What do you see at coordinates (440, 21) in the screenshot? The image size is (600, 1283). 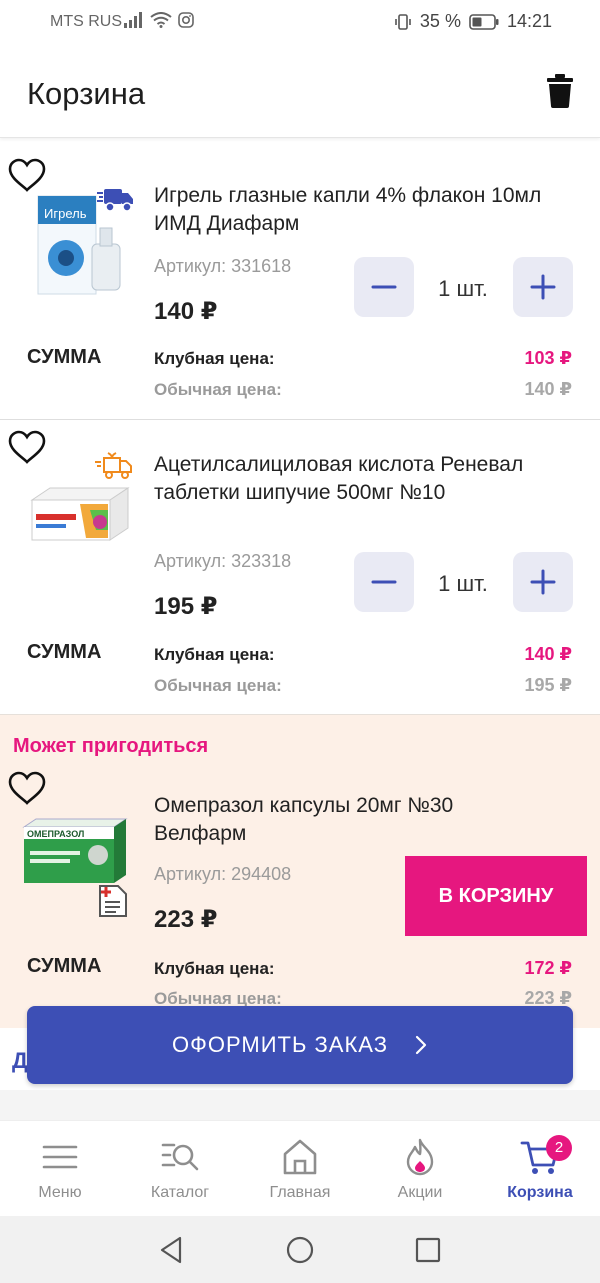 I see `battery-percent: 35 %` at bounding box center [440, 21].